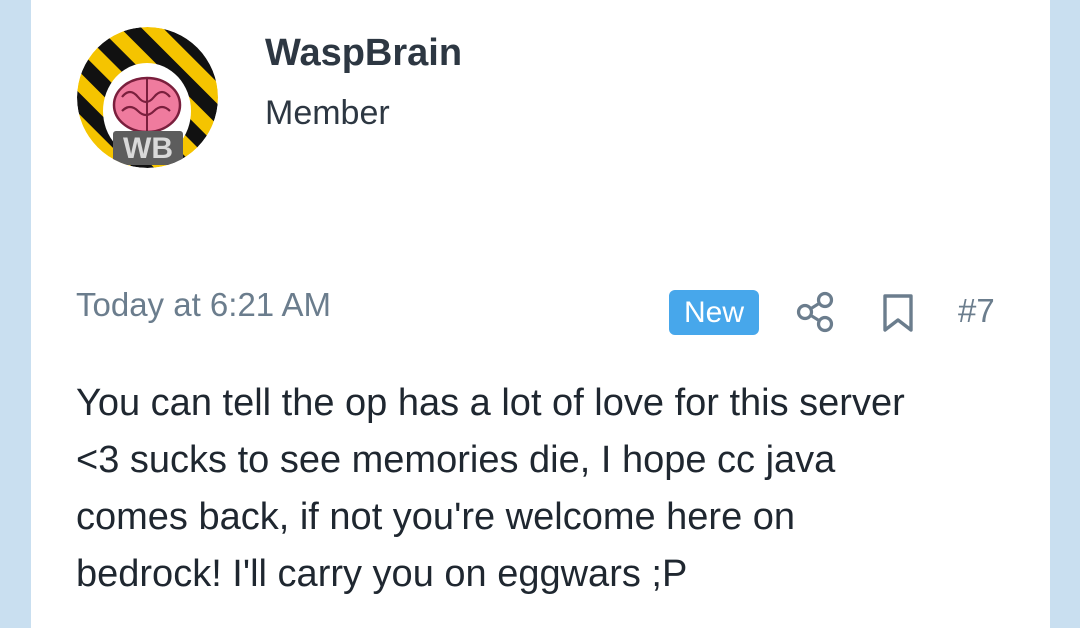  What do you see at coordinates (327, 113) in the screenshot?
I see `user-role: Member` at bounding box center [327, 113].